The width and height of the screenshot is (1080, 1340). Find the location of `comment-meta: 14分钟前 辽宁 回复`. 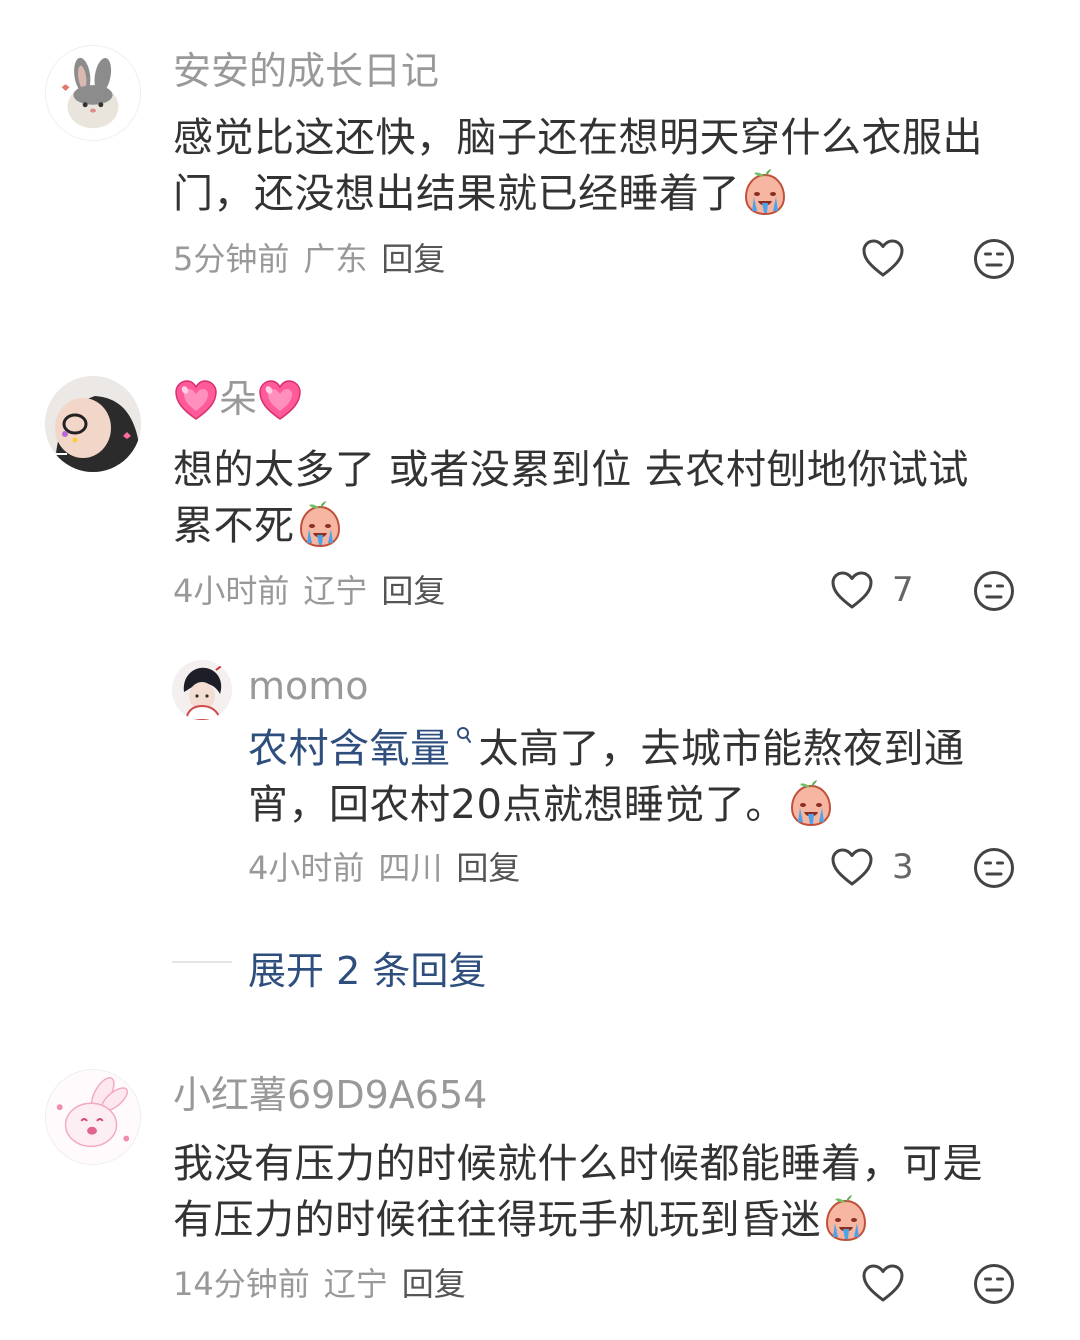

comment-meta: 14分钟前 辽宁 回复 is located at coordinates (326, 1284).